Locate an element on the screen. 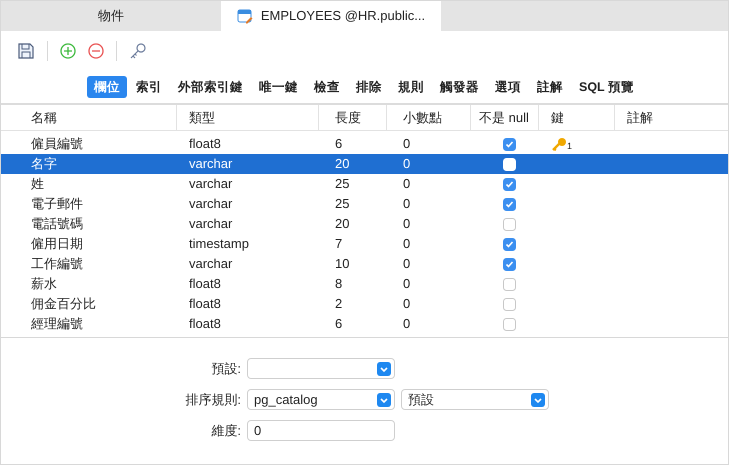 This screenshot has height=465, width=729. column-header: 類型 is located at coordinates (202, 117).